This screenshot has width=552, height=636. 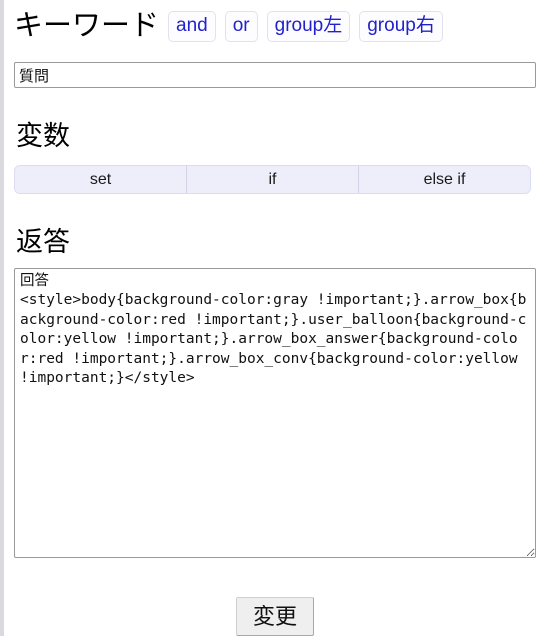 I want to click on variable-button-if: if, so click(x=273, y=179).